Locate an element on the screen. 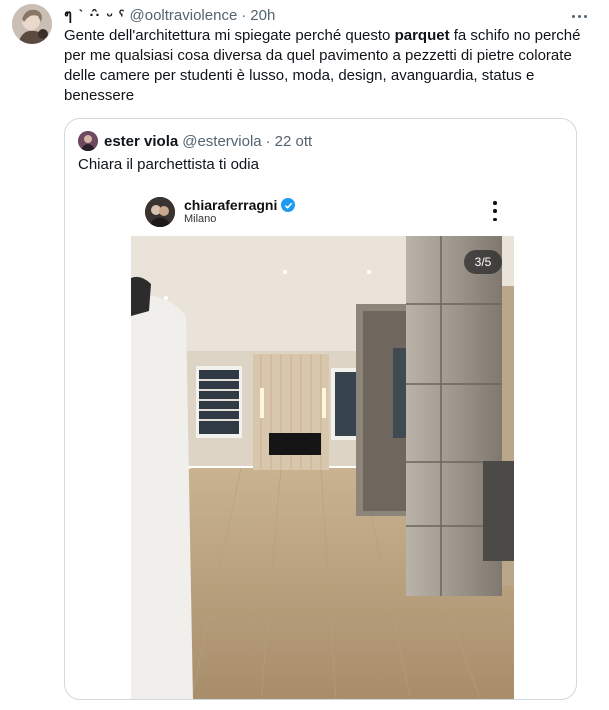 Image resolution: width=609 pixels, height=710 pixels. more-horizontal-icon is located at coordinates (579, 16).